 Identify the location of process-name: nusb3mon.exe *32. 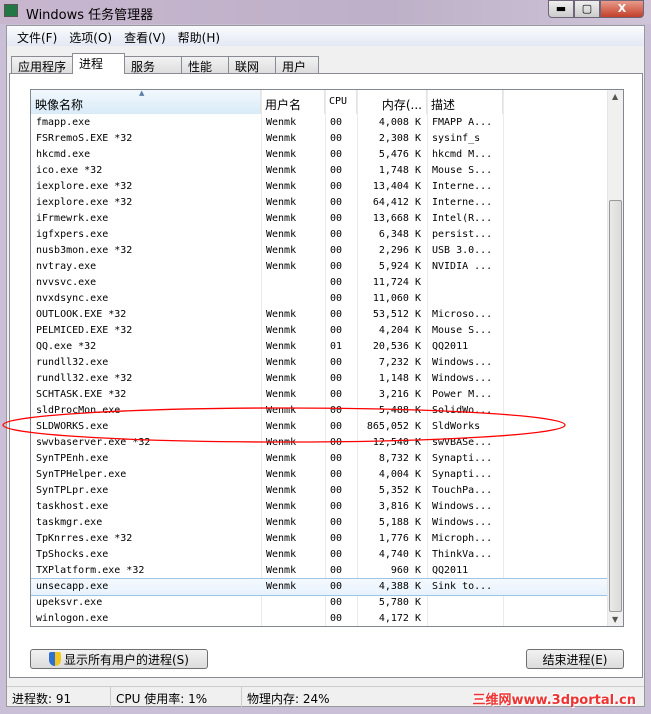
(84, 250).